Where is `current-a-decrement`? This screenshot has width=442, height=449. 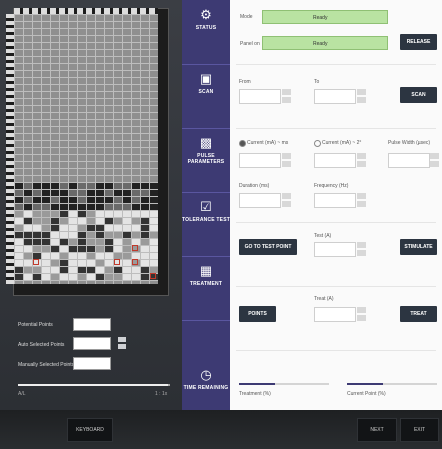 current-a-decrement is located at coordinates (286, 164).